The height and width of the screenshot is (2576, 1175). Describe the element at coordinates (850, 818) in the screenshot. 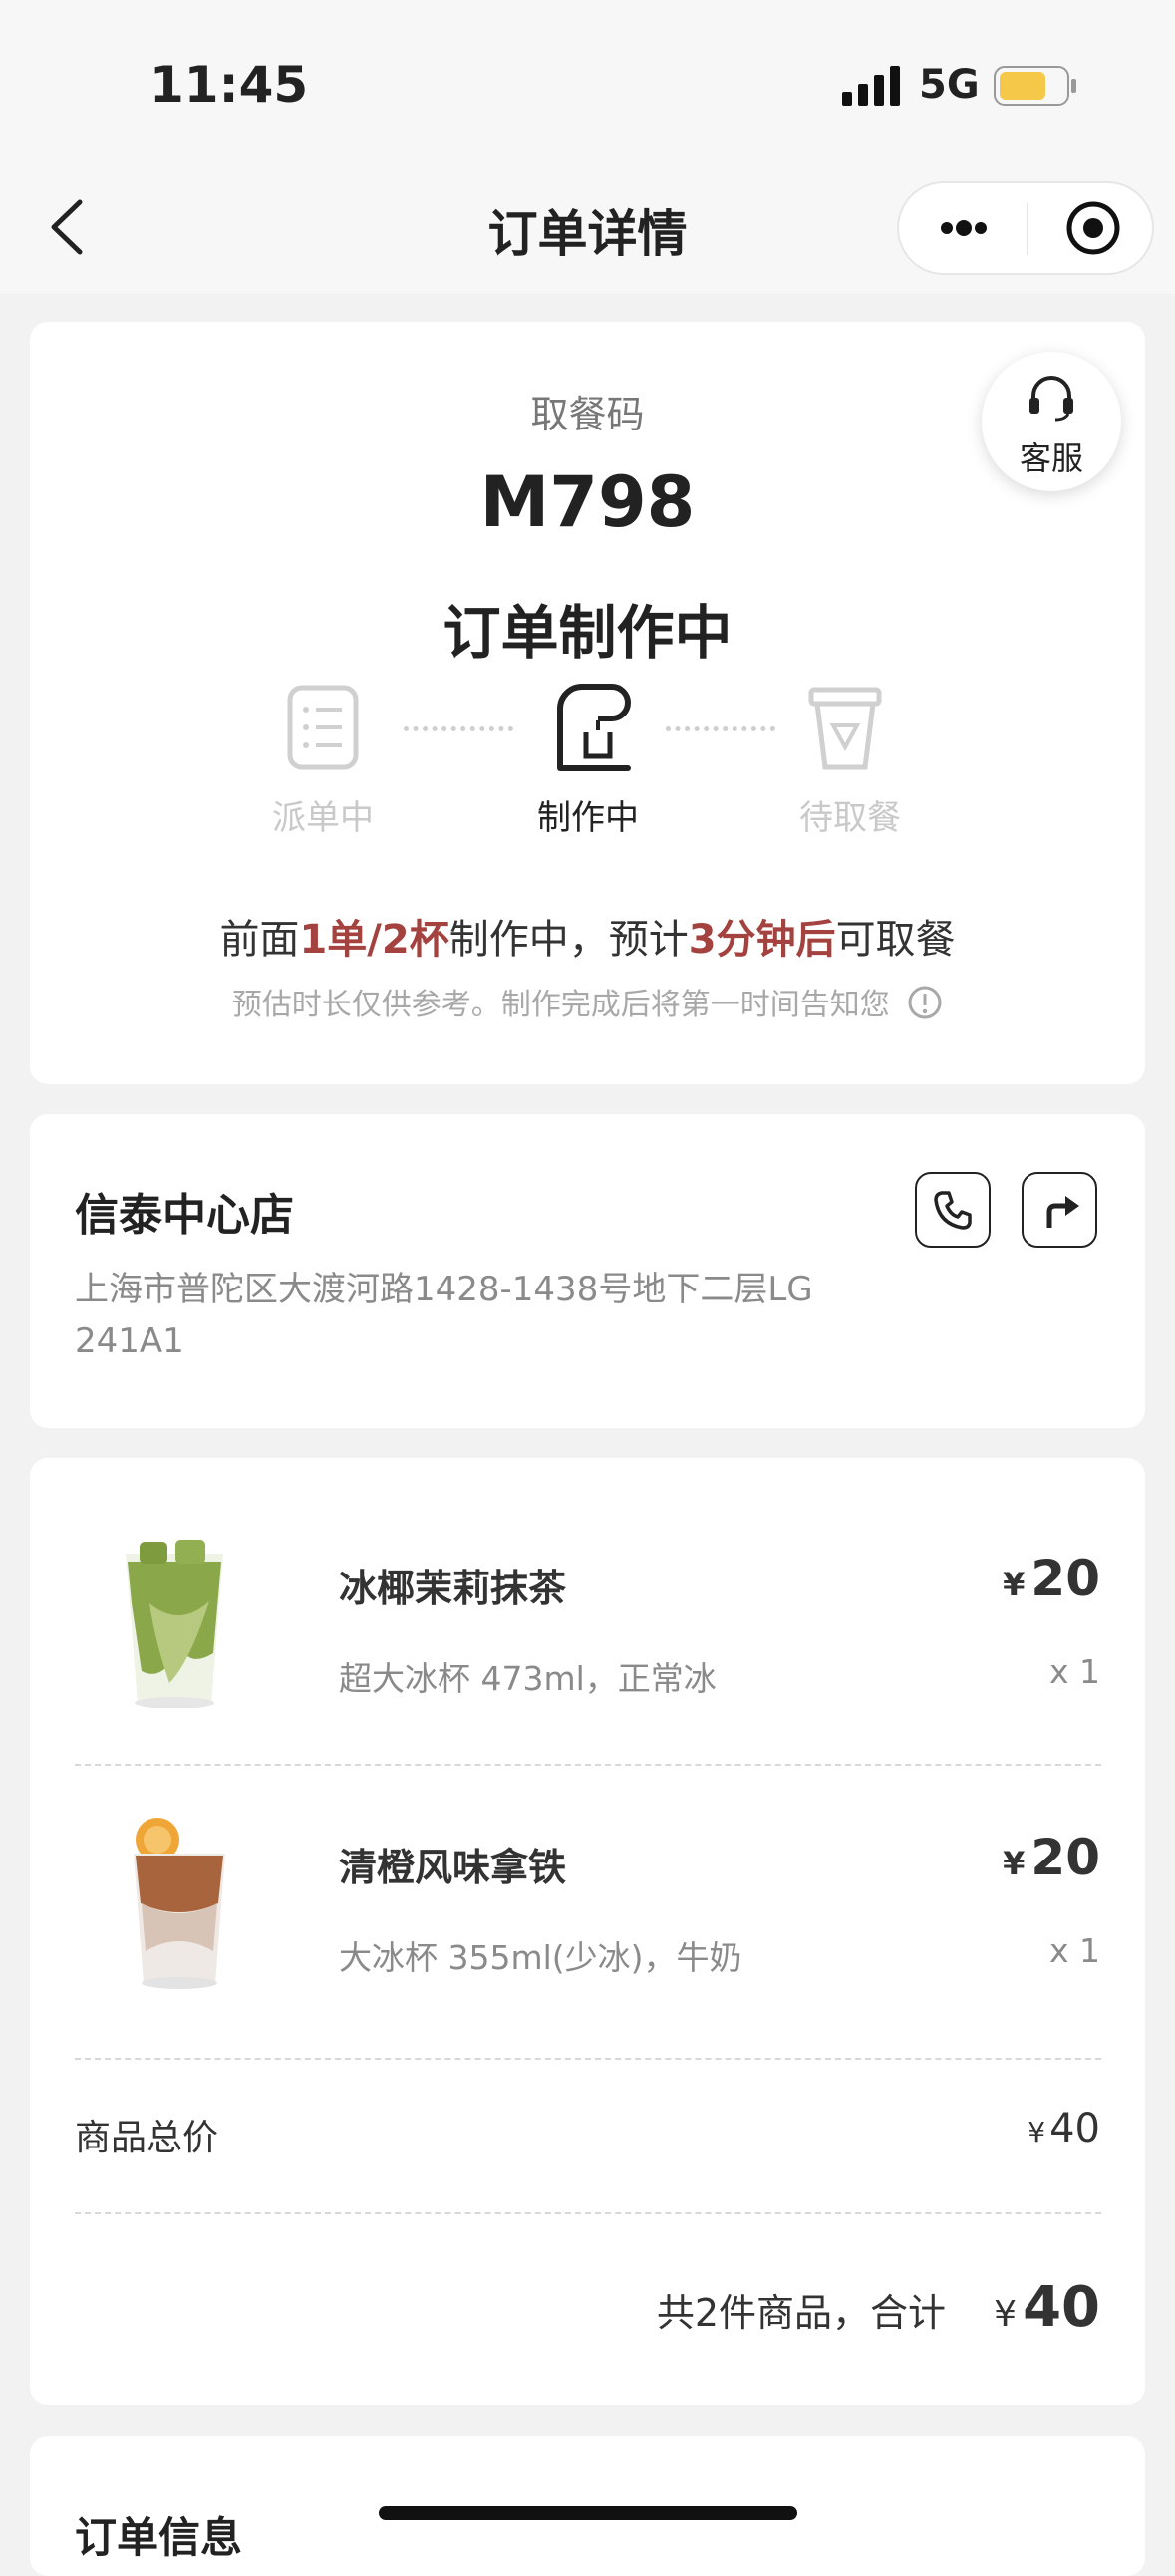

I see `step-label-pickup: 待取餐` at that location.